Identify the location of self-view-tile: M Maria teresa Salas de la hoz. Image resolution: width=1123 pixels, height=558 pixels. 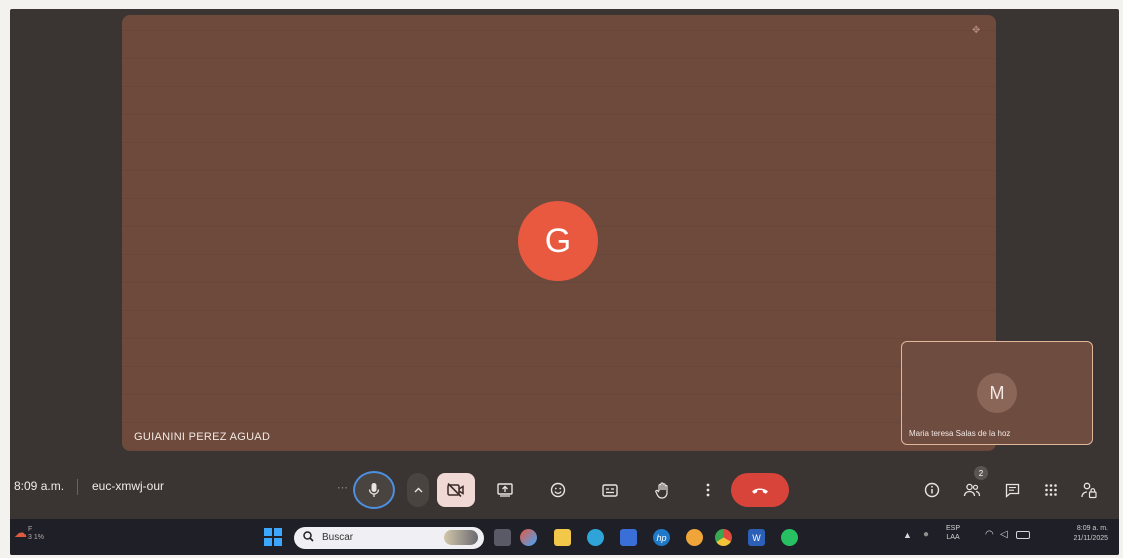
(997, 393).